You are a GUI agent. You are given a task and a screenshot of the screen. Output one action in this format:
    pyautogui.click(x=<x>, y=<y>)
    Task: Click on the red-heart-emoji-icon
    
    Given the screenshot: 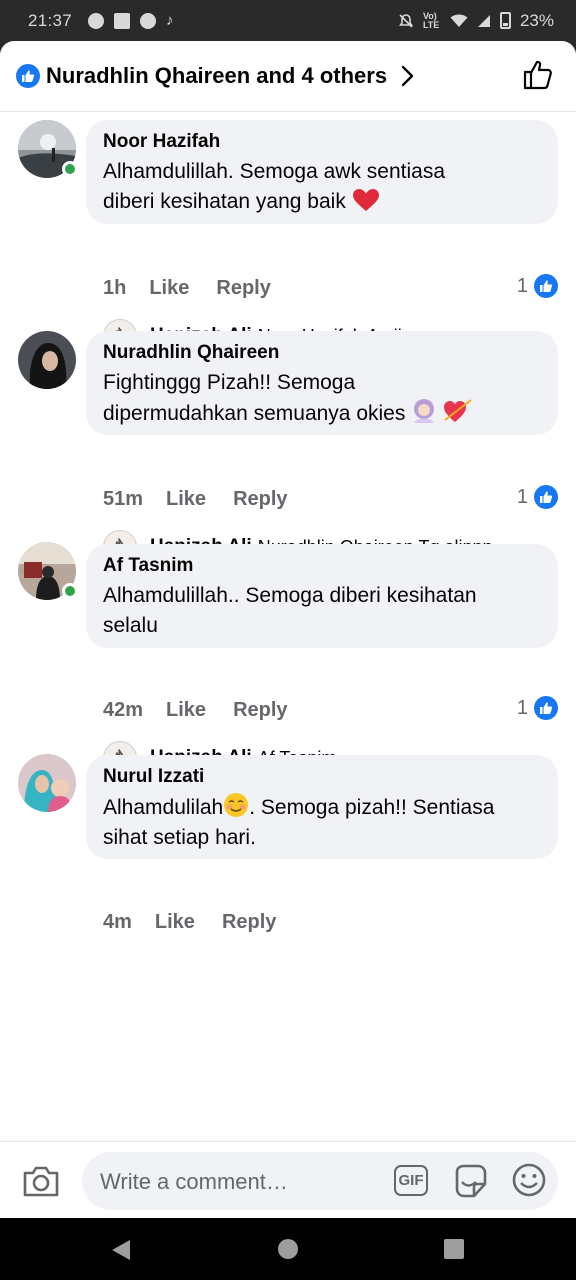 What is the action you would take?
    pyautogui.click(x=365, y=200)
    